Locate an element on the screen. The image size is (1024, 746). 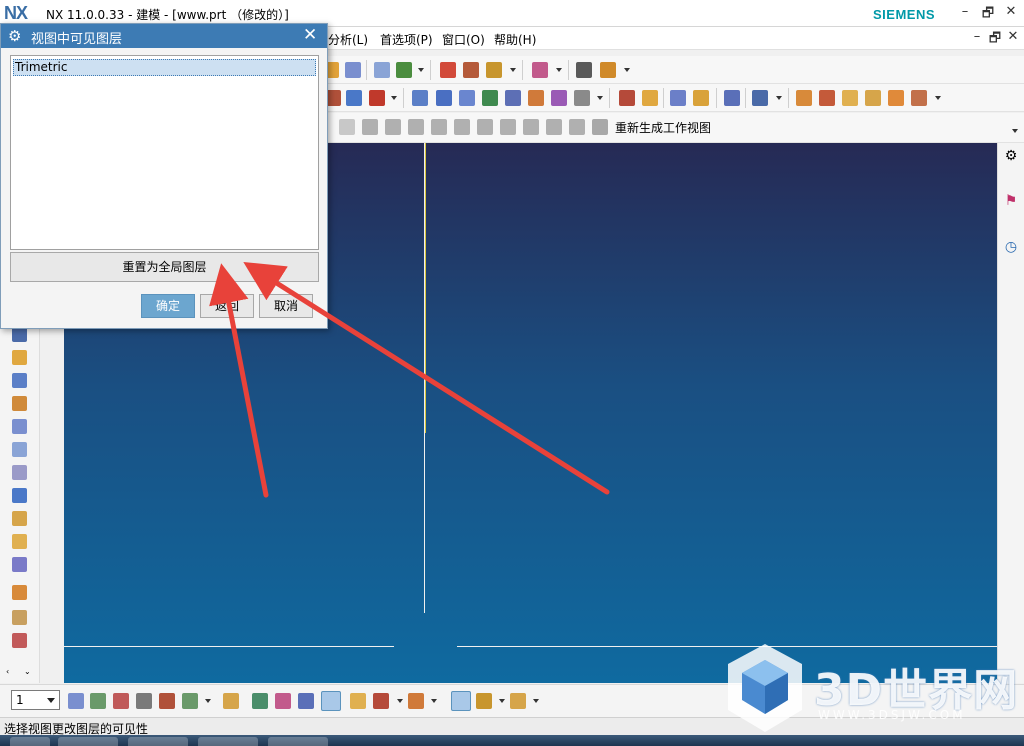
history-icon is located at coordinates (19, 426).